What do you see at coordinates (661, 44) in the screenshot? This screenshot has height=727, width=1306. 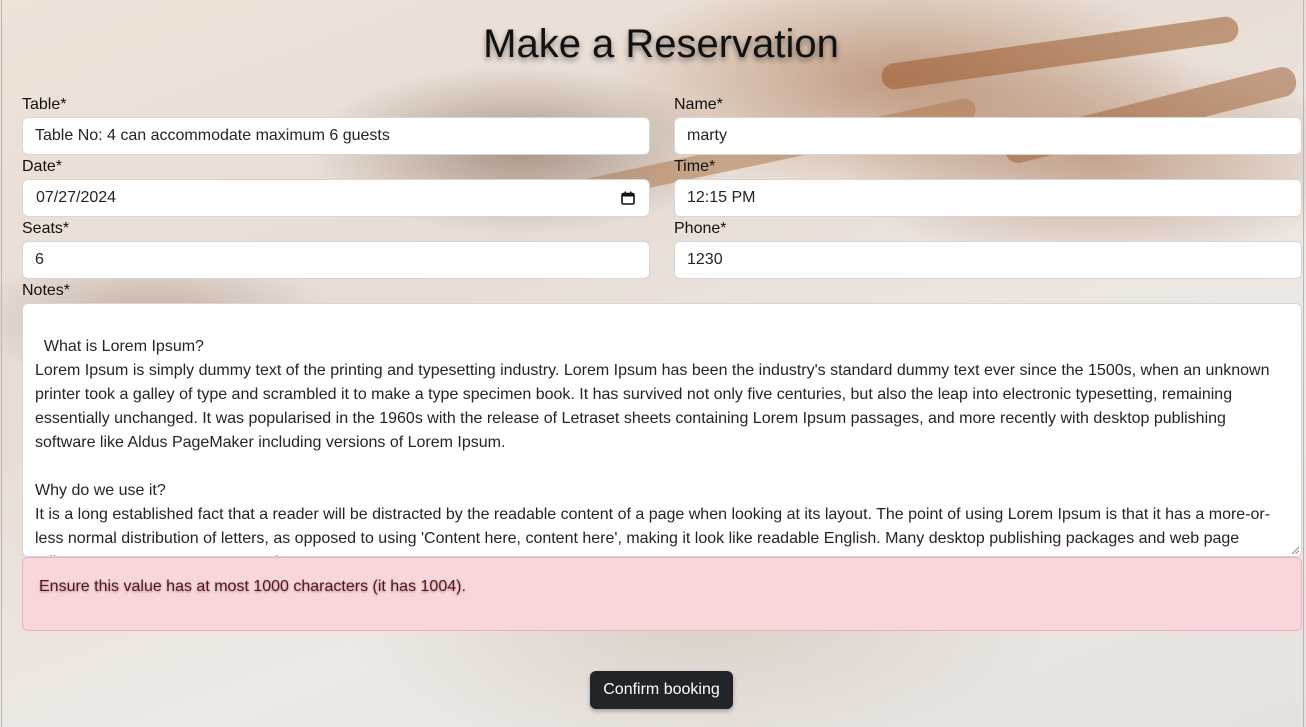 I see `page-title: Make a Reservation` at bounding box center [661, 44].